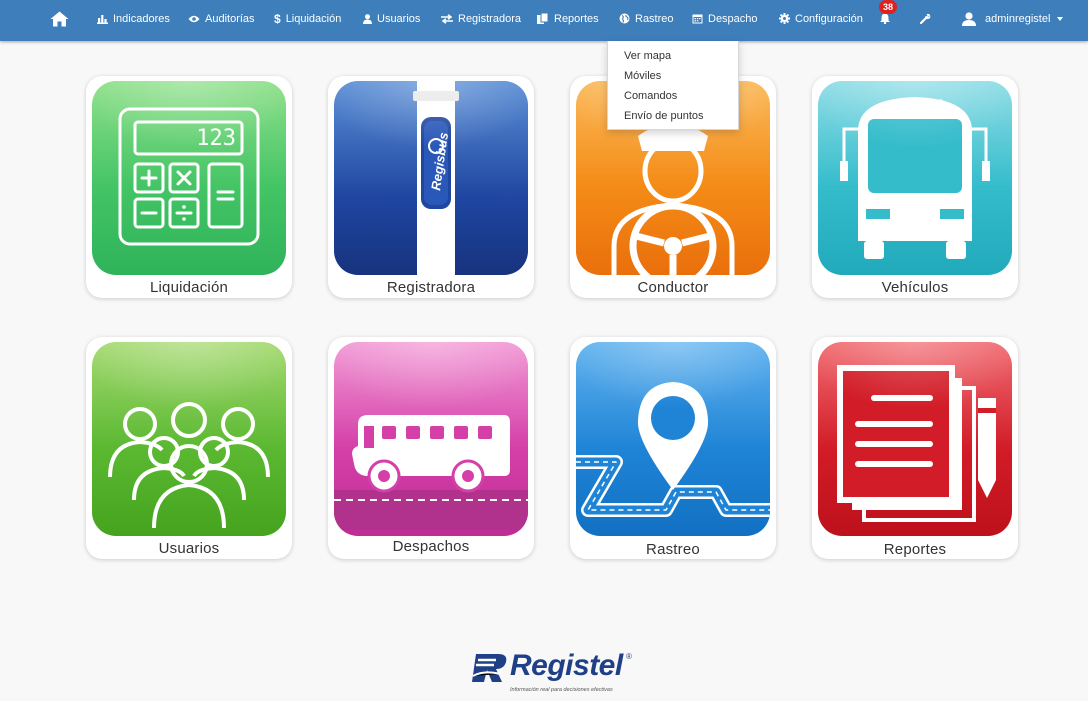  I want to click on user-menu: adminregistel, so click(1013, 18).